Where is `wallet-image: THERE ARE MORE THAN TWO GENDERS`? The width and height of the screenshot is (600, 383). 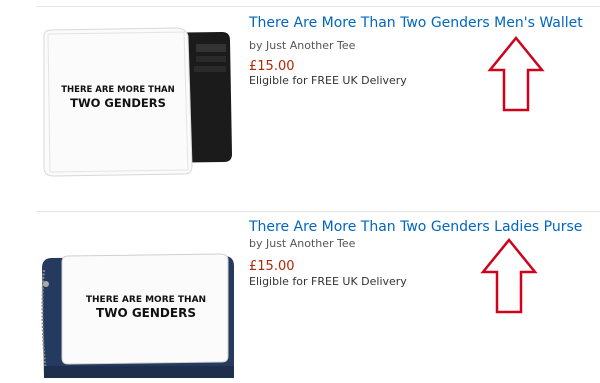 wallet-image: THERE ARE MORE THAN TWO GENDERS is located at coordinates (136, 102).